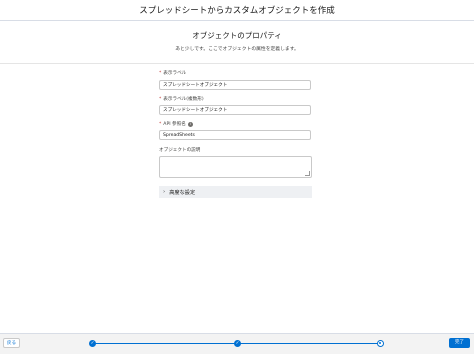  What do you see at coordinates (237, 49) in the screenshot?
I see `section-subtitle: あと少しです。ここでオブジェクトの属性を定義します。` at bounding box center [237, 49].